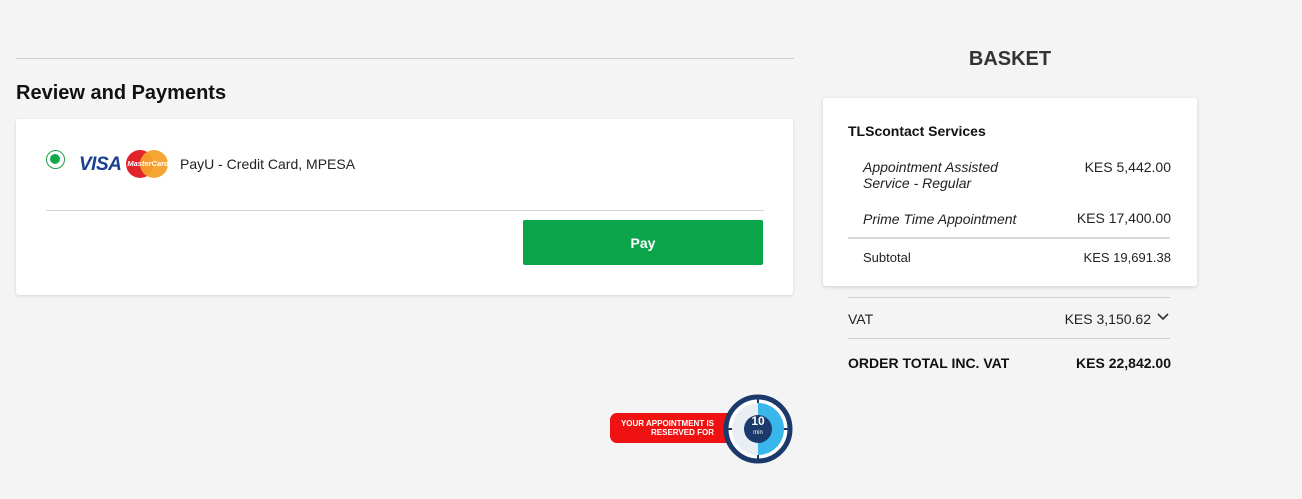 The width and height of the screenshot is (1302, 499). I want to click on order-total-value: KES 22,842.00, so click(1123, 363).